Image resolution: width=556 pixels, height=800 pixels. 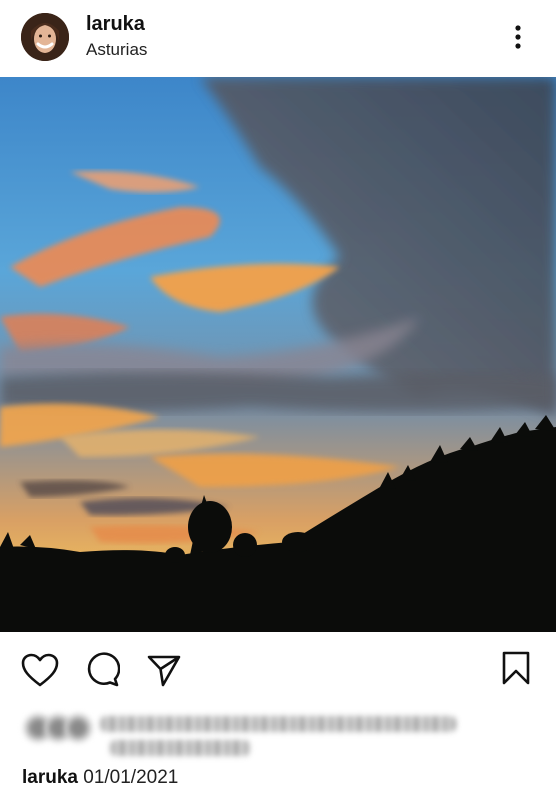 I want to click on post-caption: laruka 01/01/2021, so click(x=100, y=778).